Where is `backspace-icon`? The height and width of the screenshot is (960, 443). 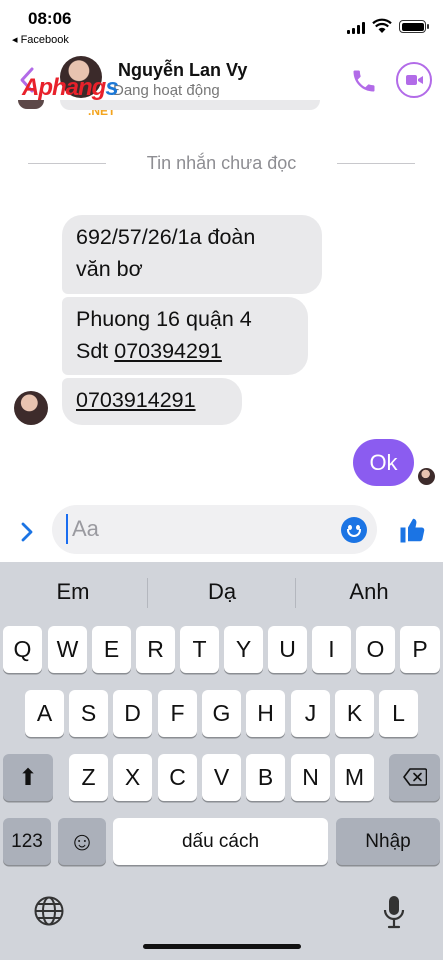 backspace-icon is located at coordinates (414, 777).